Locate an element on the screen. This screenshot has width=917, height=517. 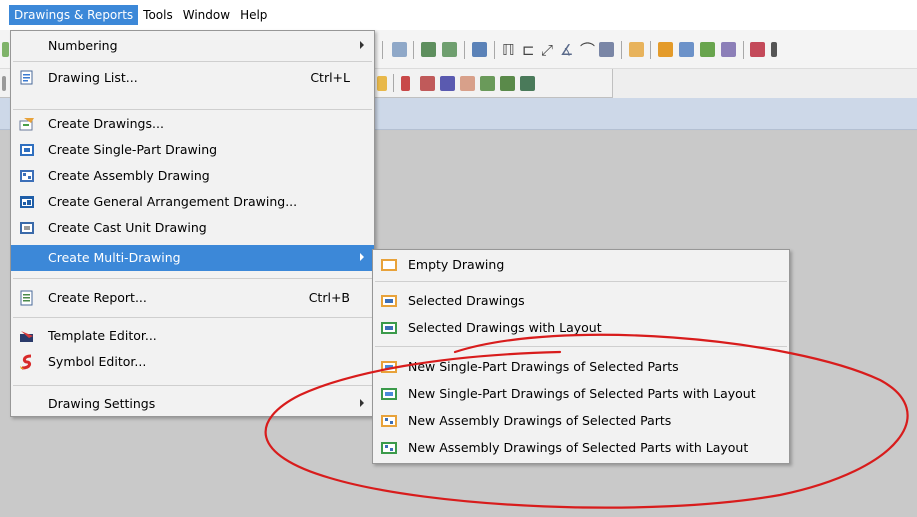
menu-item-create-assembly-drawing: Create Assembly Drawing is located at coordinates (192, 176).